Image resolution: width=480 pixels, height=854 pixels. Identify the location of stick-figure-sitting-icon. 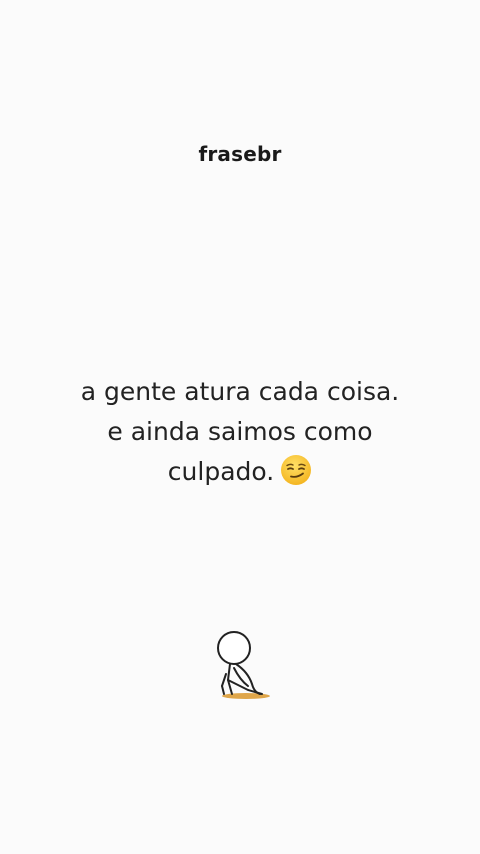
(243, 665).